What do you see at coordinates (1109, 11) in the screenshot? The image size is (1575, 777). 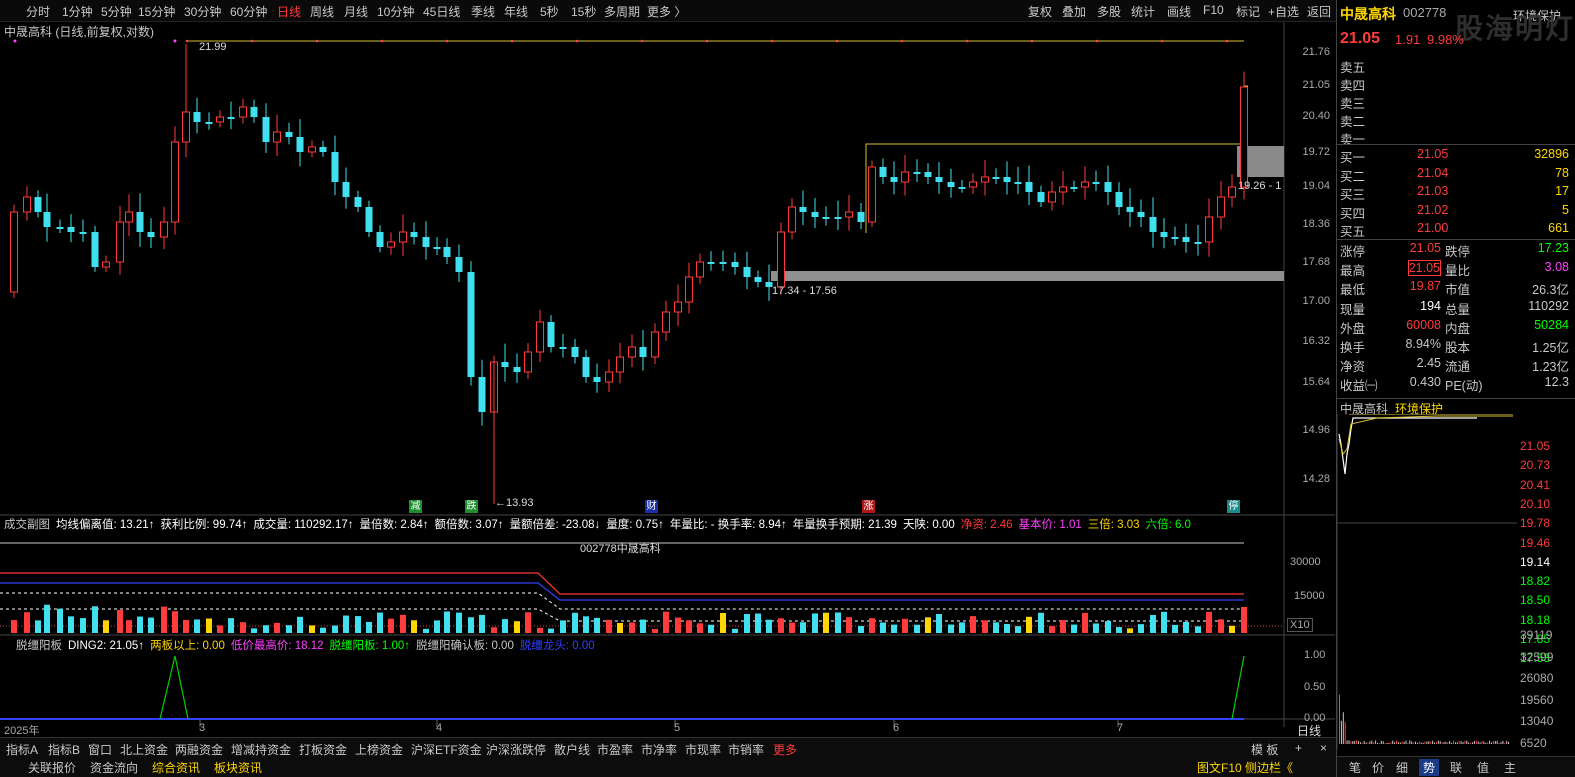 I see `toolbar-right-2: 多股` at bounding box center [1109, 11].